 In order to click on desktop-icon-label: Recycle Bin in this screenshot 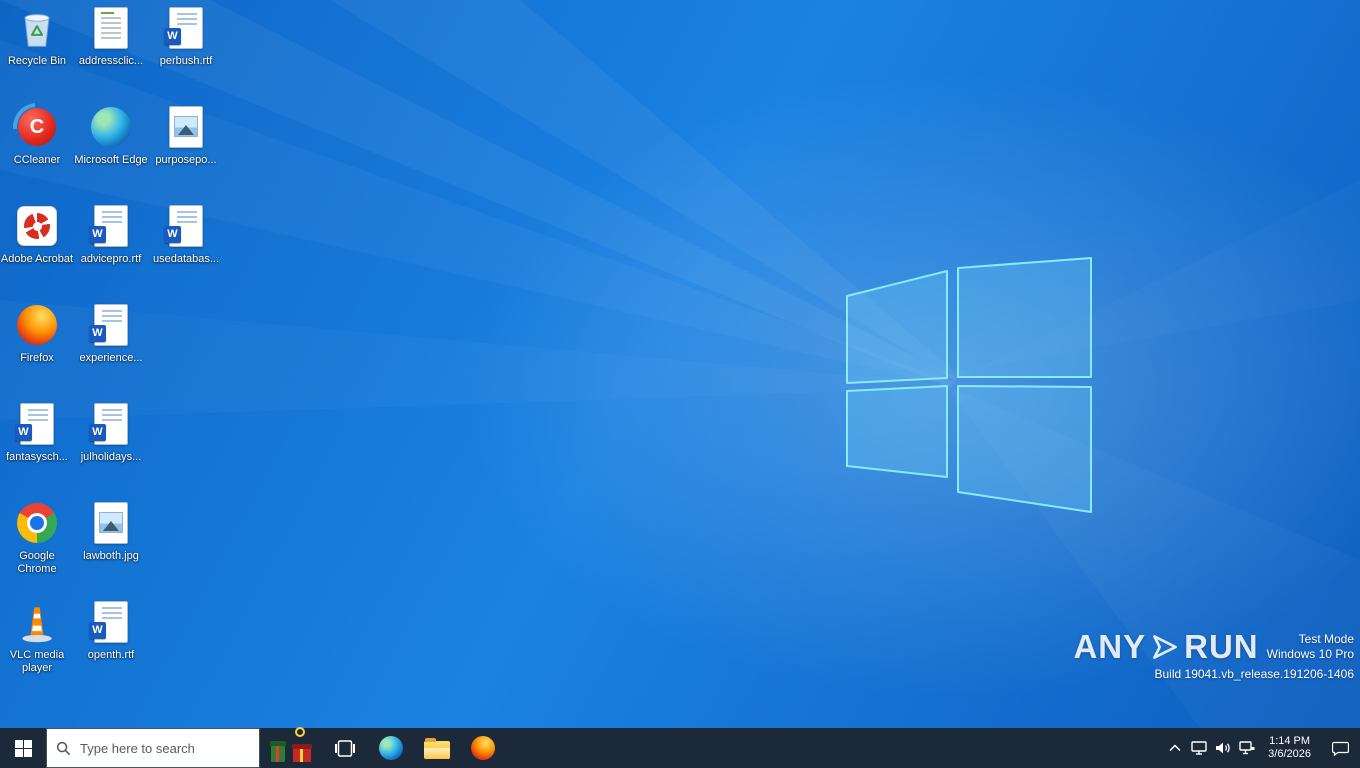, I will do `click(37, 61)`.